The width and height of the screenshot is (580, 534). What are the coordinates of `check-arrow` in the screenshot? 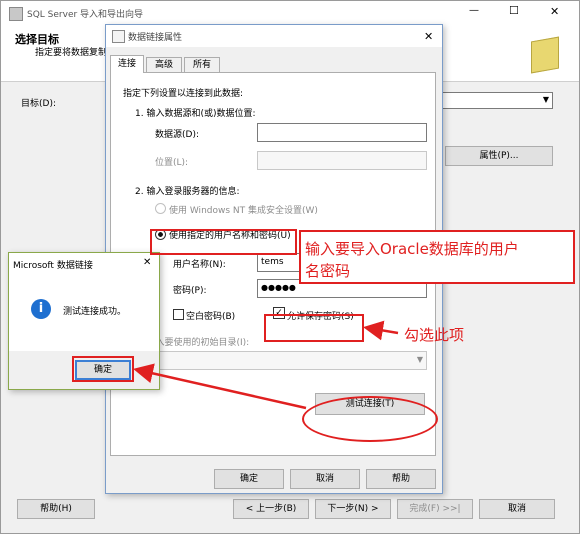 It's located at (381, 330).